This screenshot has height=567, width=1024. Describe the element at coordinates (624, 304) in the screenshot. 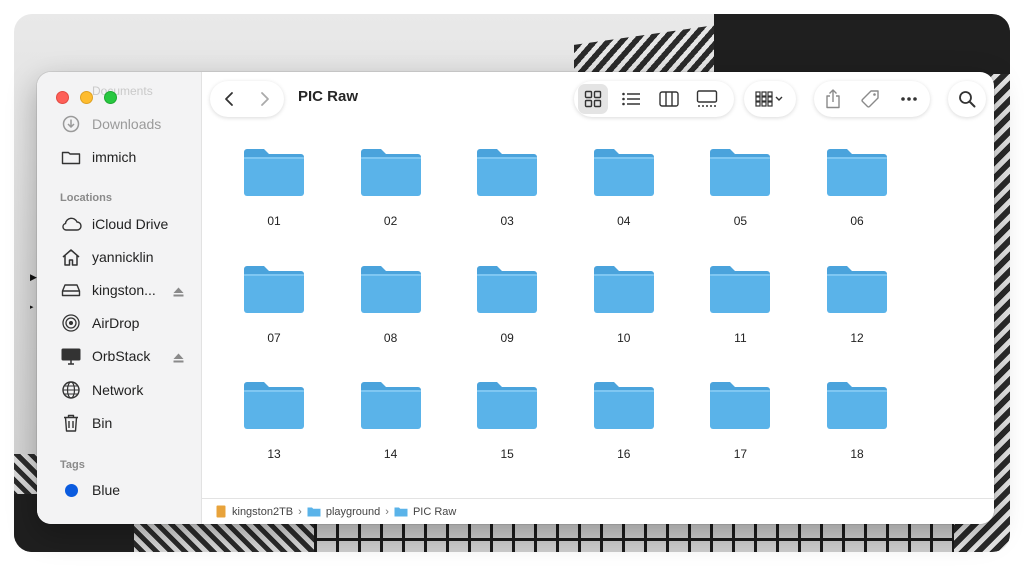

I see `folder-item: 10` at that location.